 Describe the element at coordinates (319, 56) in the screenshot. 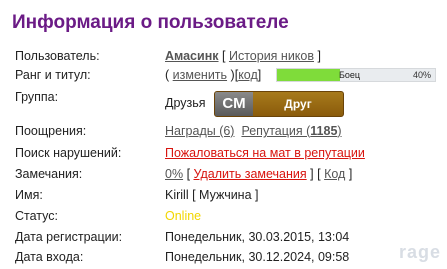

I see `nick-history-close: ]` at that location.